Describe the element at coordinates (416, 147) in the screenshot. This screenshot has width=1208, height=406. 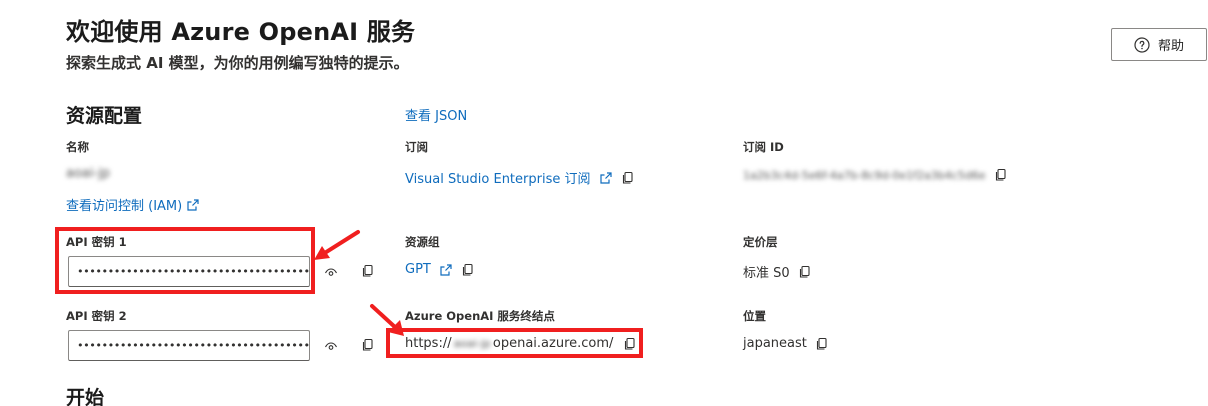
I see `subscription-label: 订阅` at that location.